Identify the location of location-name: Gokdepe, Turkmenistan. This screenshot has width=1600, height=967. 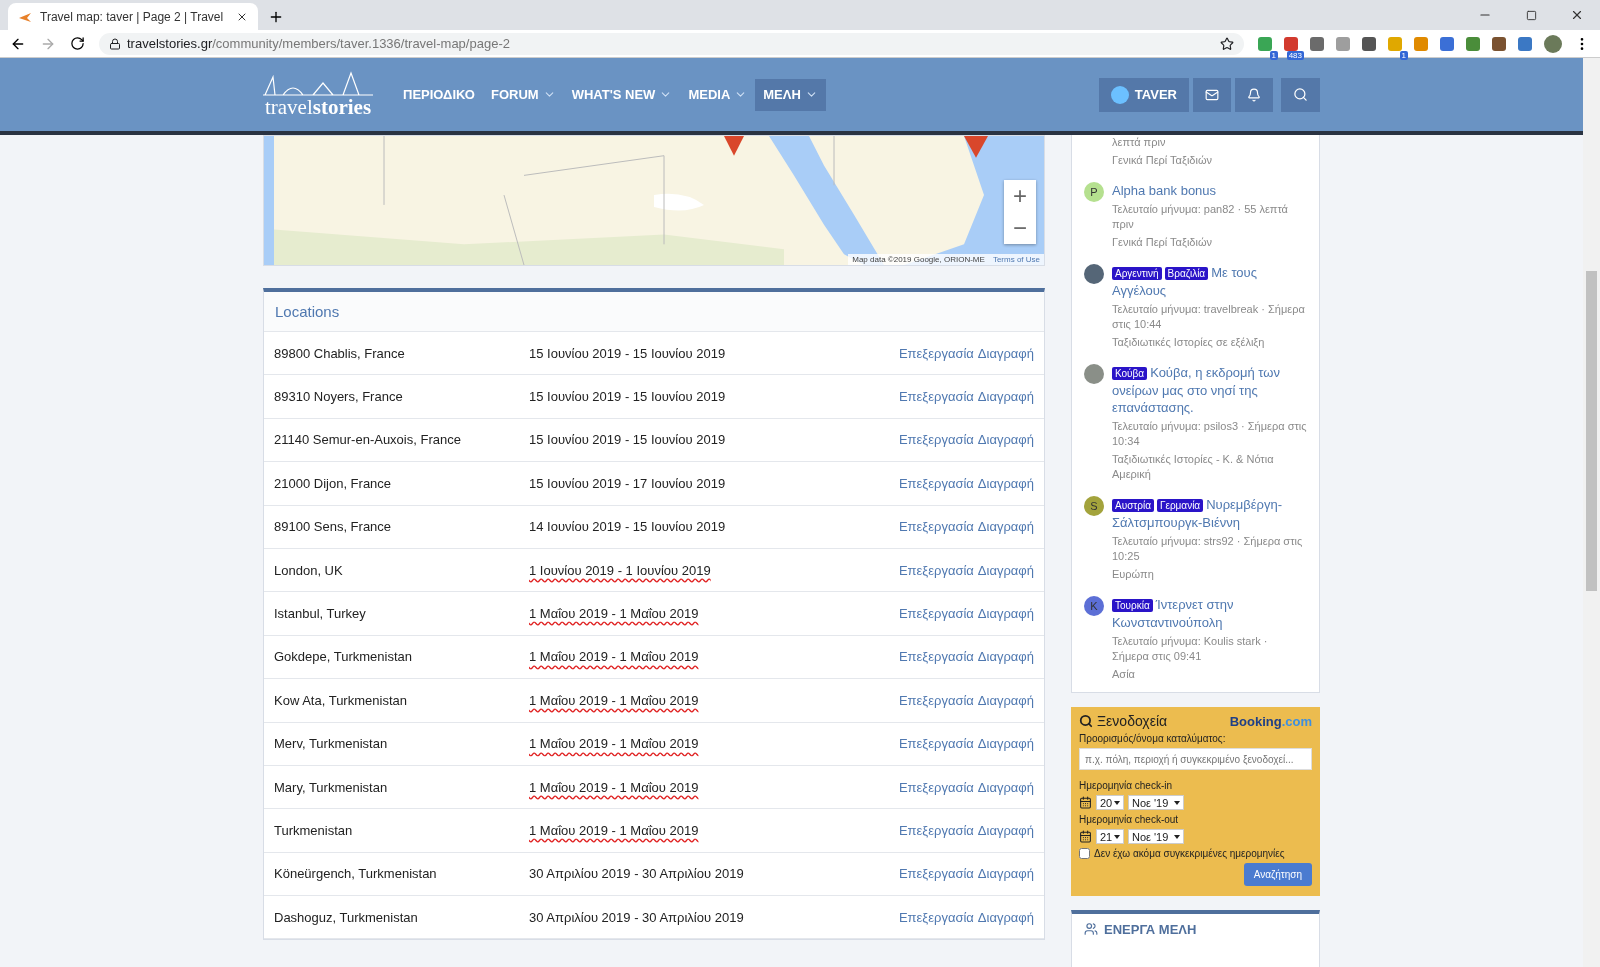
(344, 657).